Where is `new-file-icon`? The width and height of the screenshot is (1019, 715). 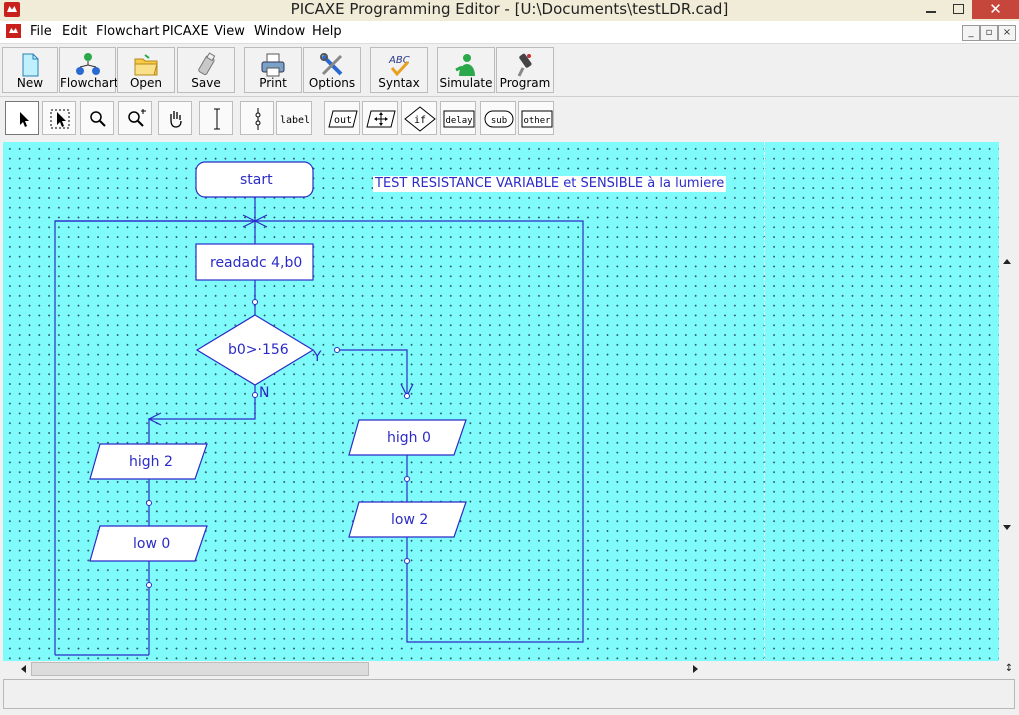
new-file-icon is located at coordinates (30, 65).